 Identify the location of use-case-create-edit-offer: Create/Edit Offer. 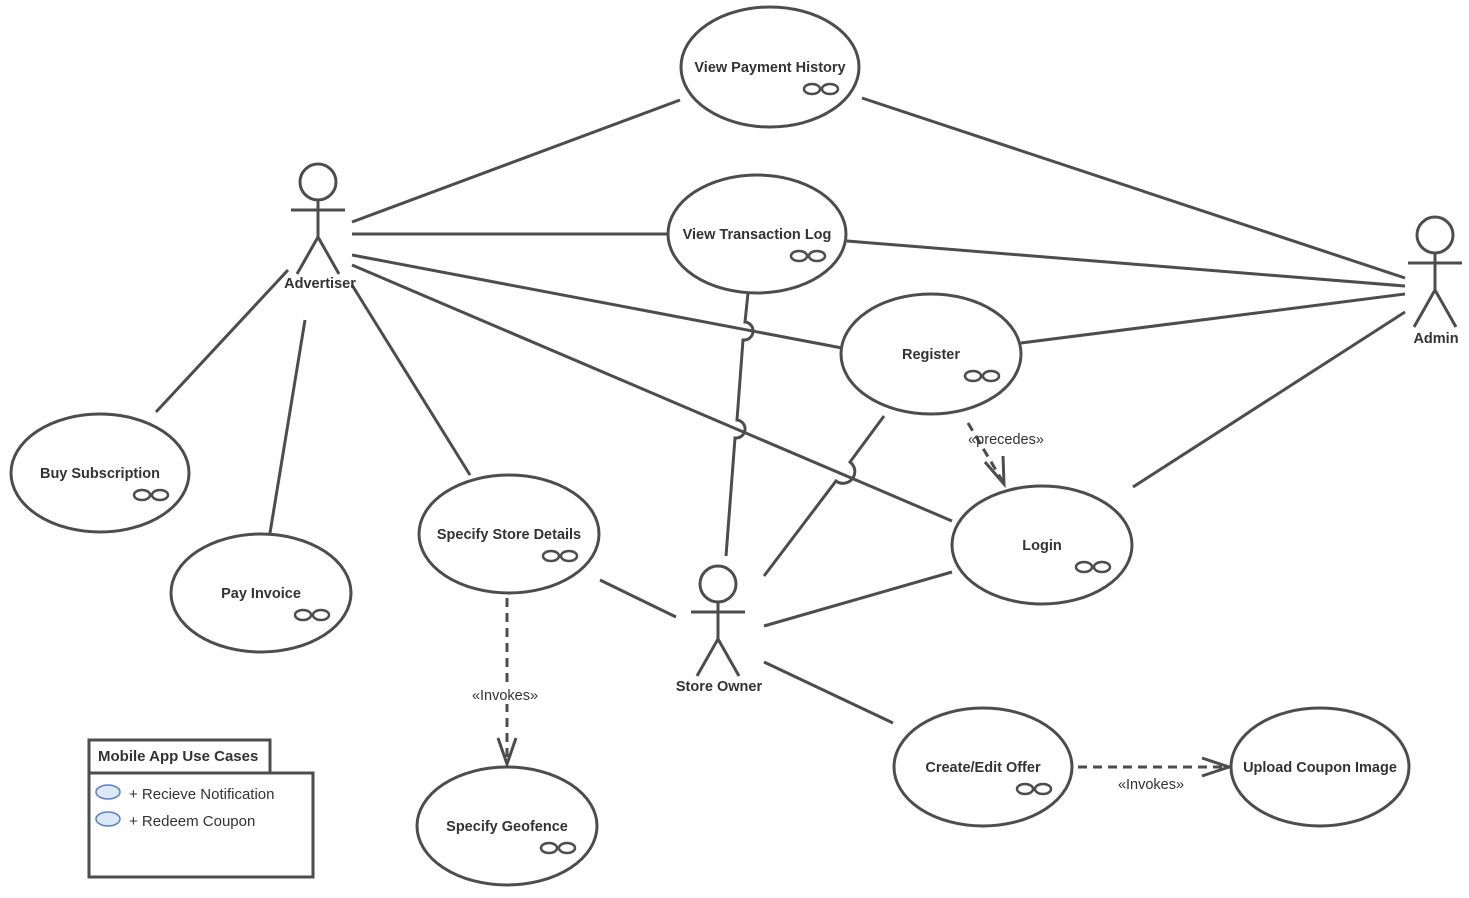
(983, 767).